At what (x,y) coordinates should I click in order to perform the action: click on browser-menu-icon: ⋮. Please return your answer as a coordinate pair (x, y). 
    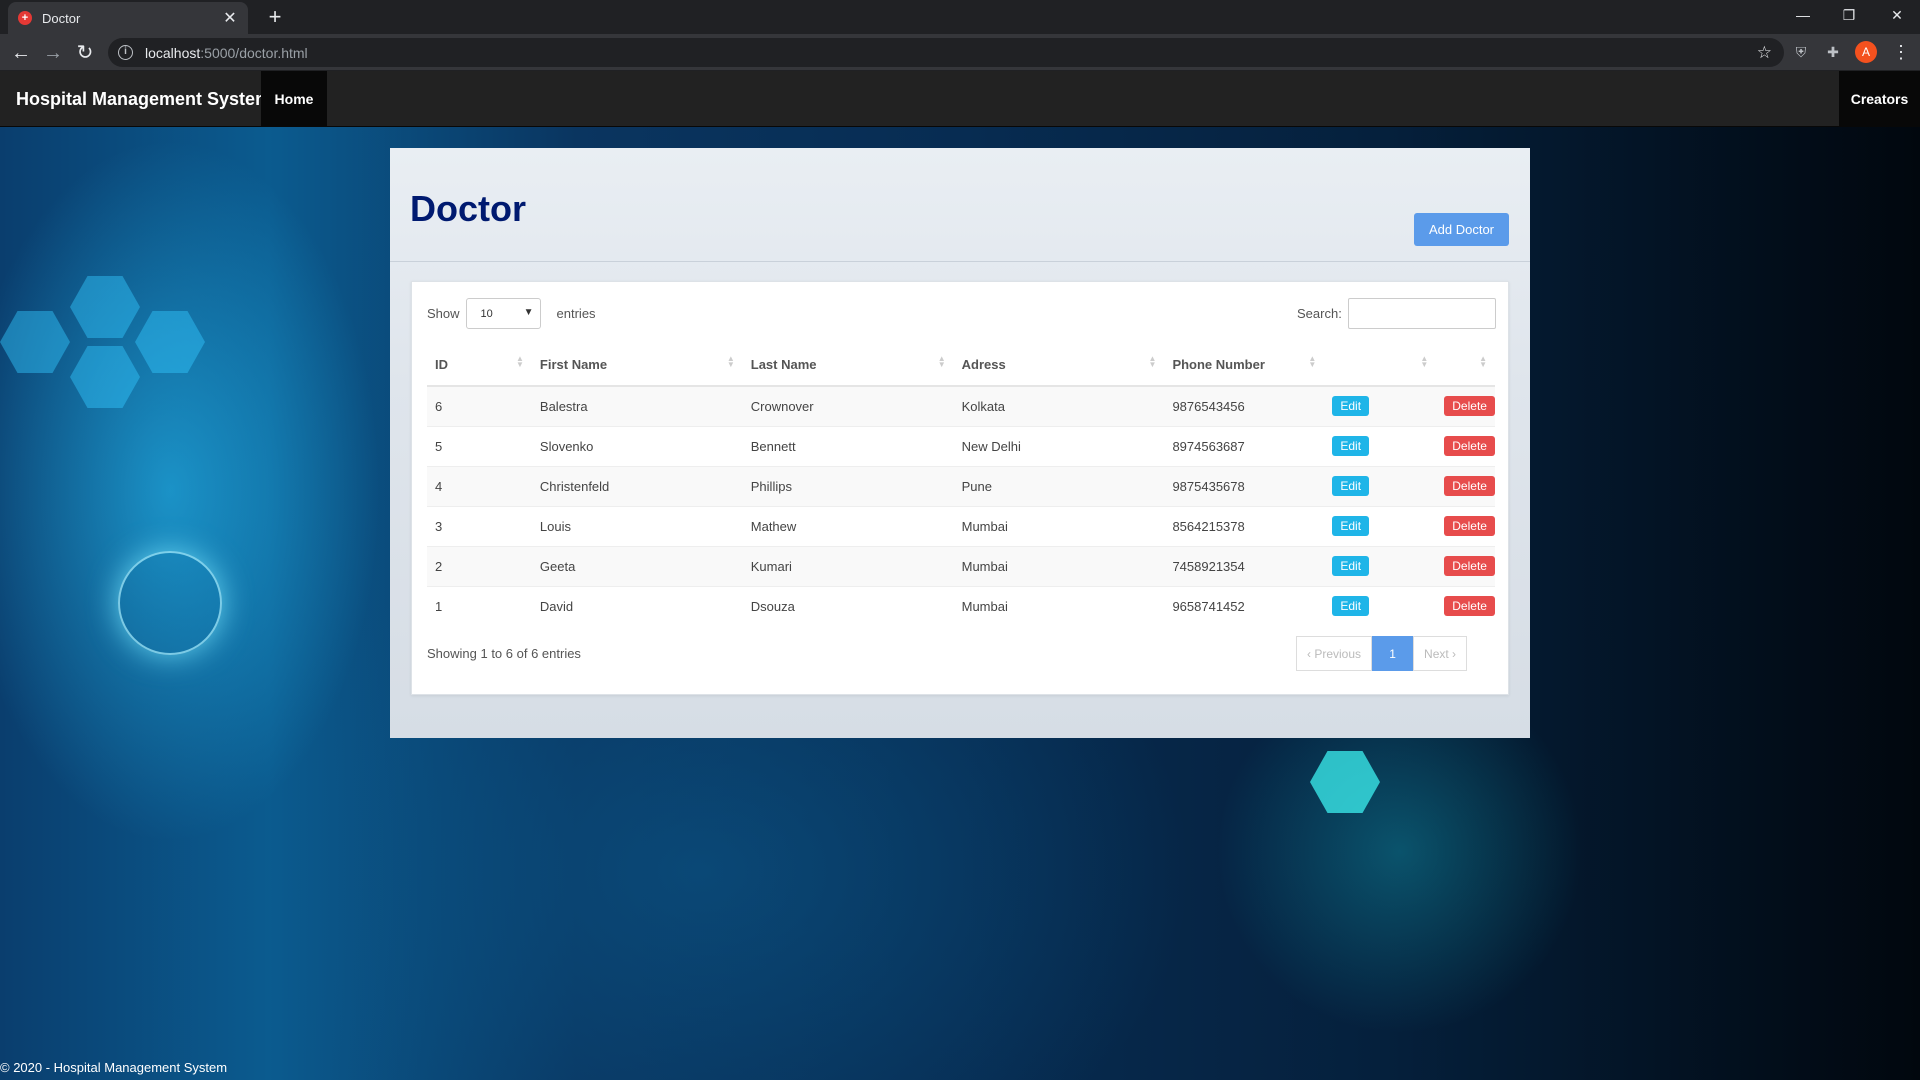
    Looking at the image, I should click on (1901, 52).